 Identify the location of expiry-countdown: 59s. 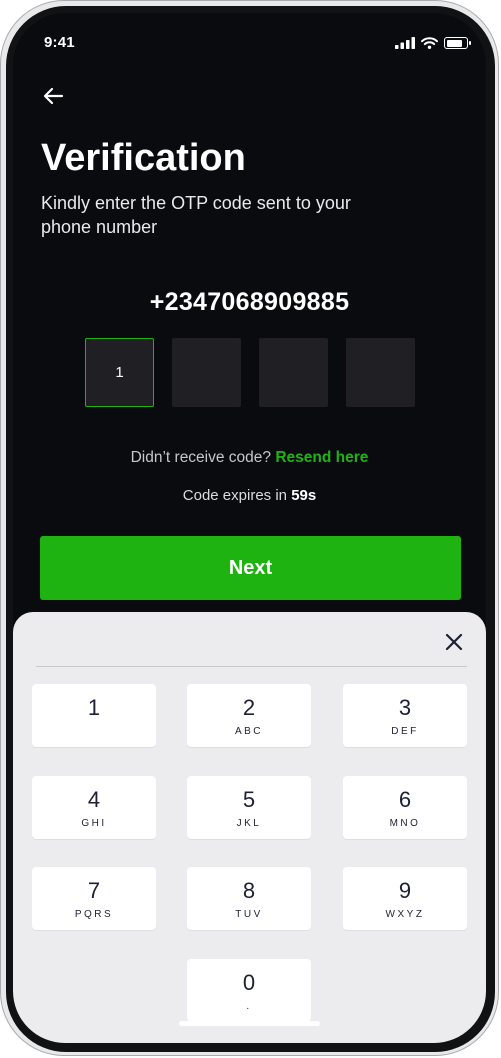
(304, 495).